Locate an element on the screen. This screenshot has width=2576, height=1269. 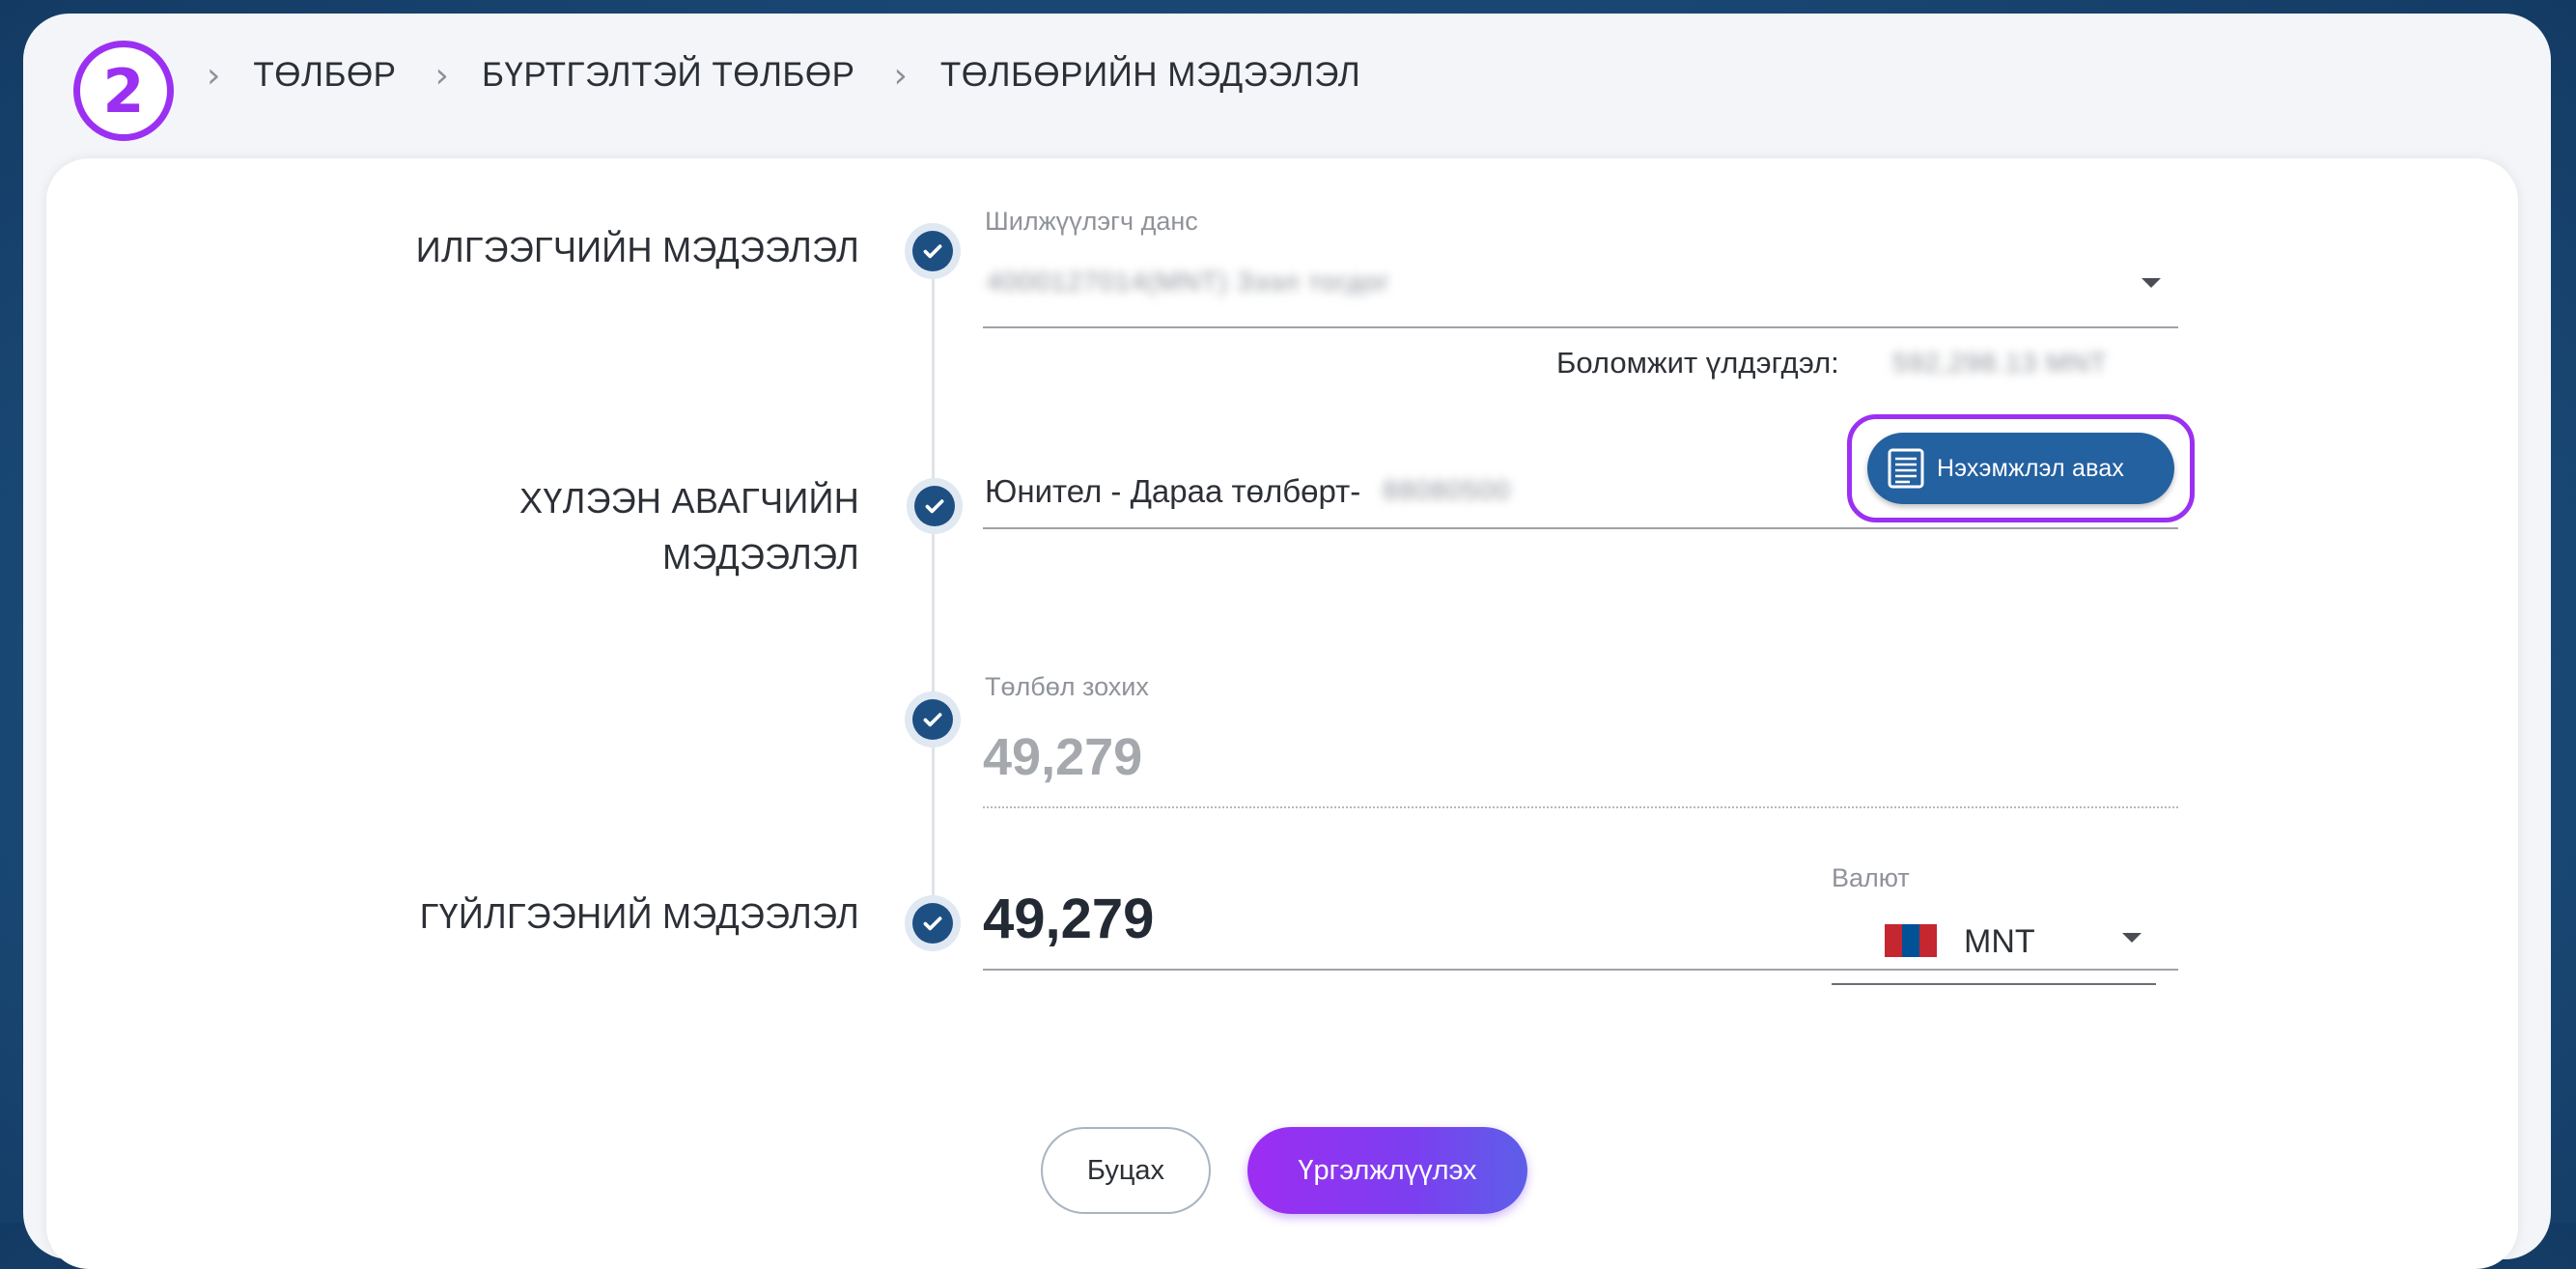
section-label-transaction: ГҮЙЛГЭЭНИЙ МЭДЭЭЛЭЛ is located at coordinates (639, 916).